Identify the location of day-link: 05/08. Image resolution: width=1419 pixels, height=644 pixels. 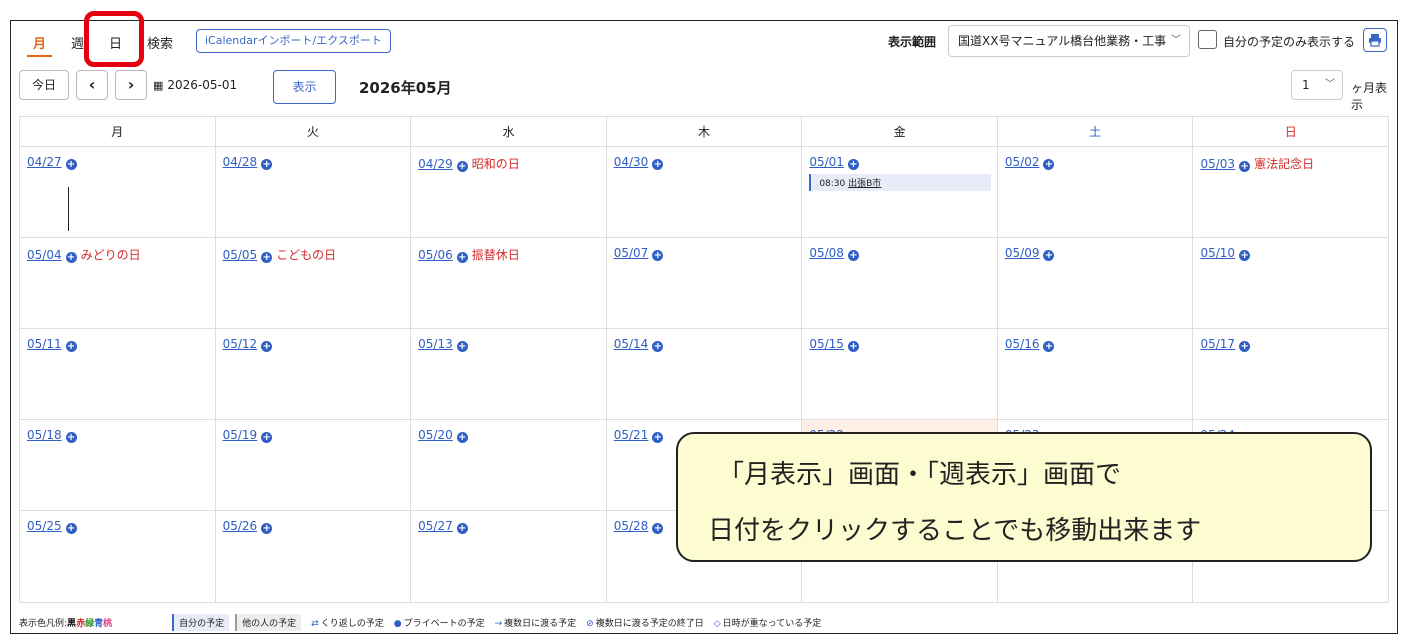
(826, 253).